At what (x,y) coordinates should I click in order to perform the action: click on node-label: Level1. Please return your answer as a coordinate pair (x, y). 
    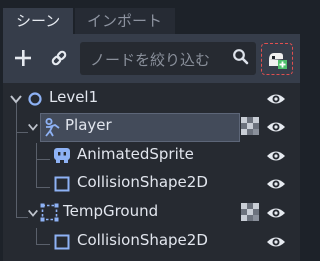
    Looking at the image, I should click on (74, 97).